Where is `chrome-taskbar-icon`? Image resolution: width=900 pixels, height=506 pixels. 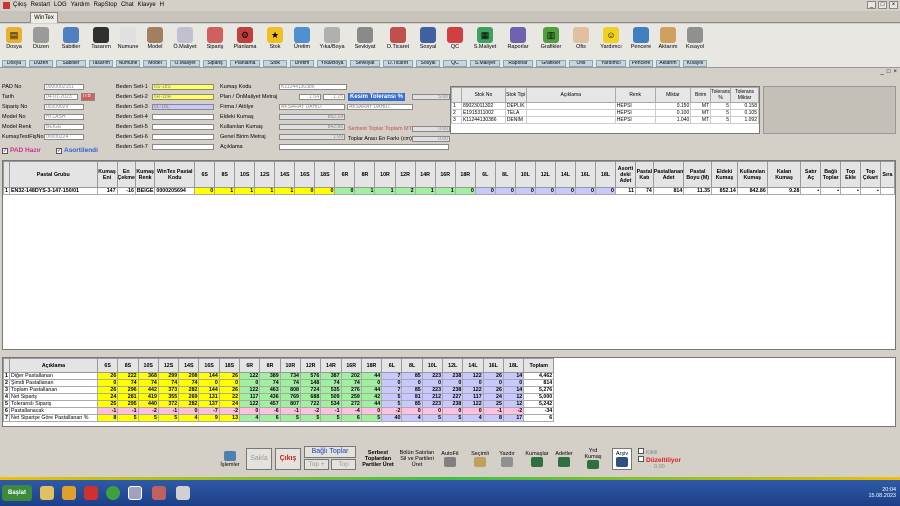 chrome-taskbar-icon is located at coordinates (113, 493).